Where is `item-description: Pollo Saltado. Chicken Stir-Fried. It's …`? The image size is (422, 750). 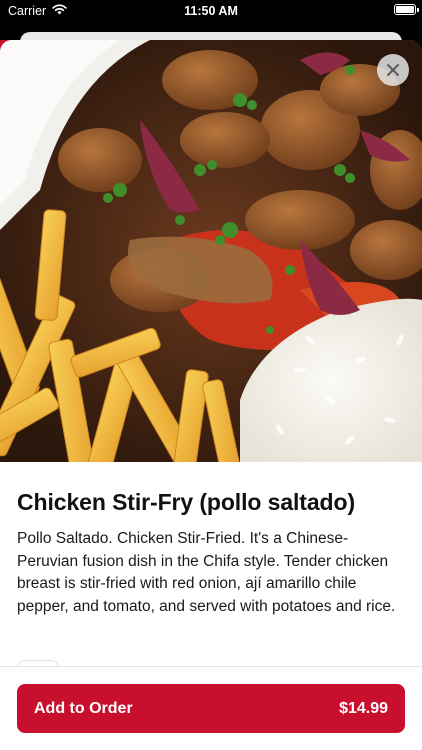 item-description: Pollo Saltado. Chicken Stir-Fried. It's … is located at coordinates (206, 572).